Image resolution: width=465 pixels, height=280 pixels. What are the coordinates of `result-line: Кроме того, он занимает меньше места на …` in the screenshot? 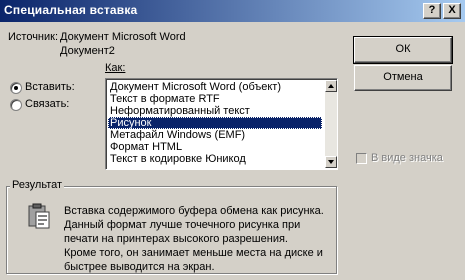 It's located at (193, 253).